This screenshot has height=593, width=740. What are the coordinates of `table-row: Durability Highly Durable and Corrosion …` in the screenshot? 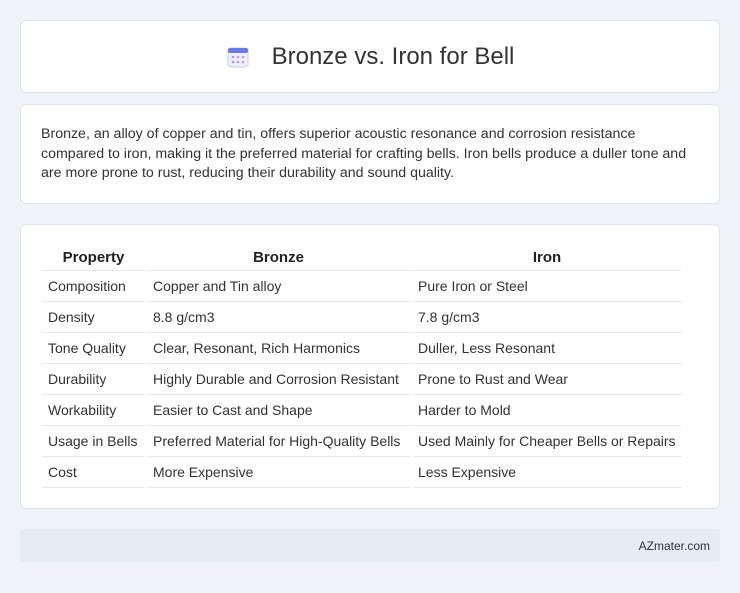 It's located at (362, 379).